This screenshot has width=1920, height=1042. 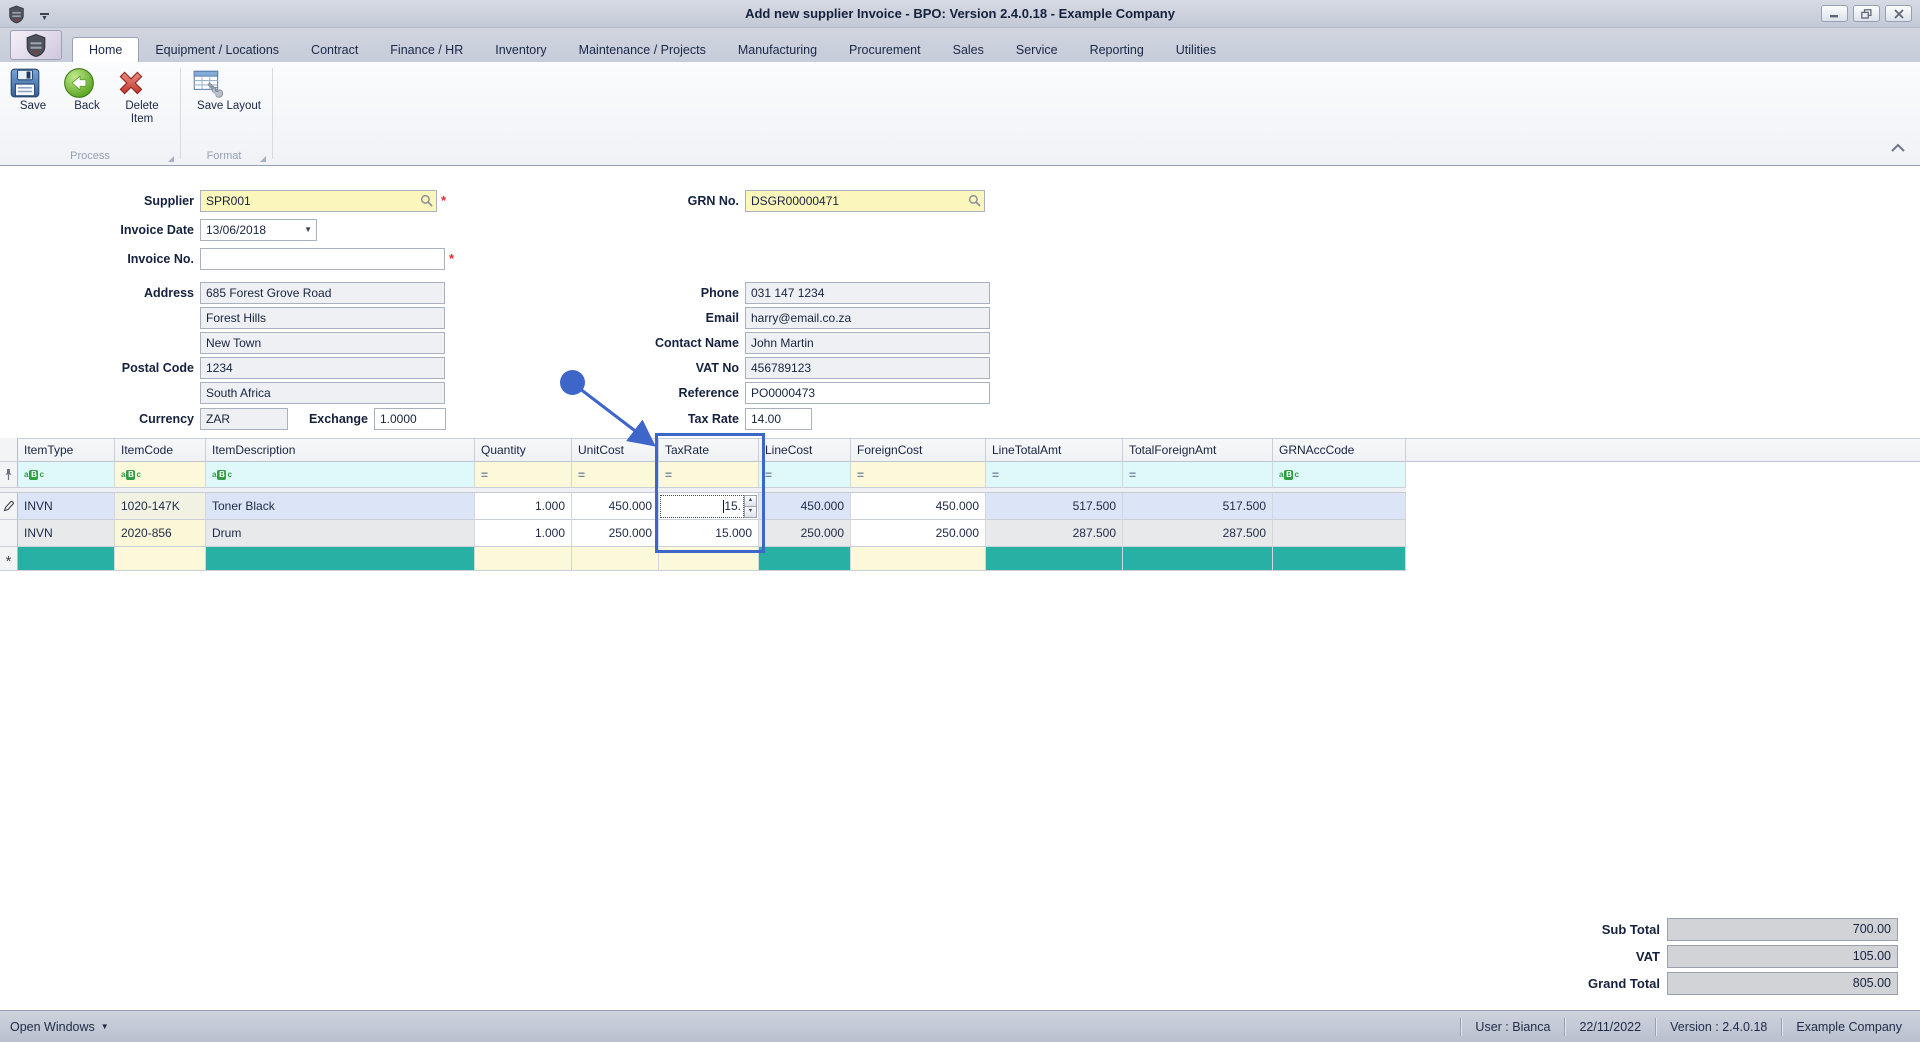 I want to click on grn_no-field-wrap, so click(x=865, y=201).